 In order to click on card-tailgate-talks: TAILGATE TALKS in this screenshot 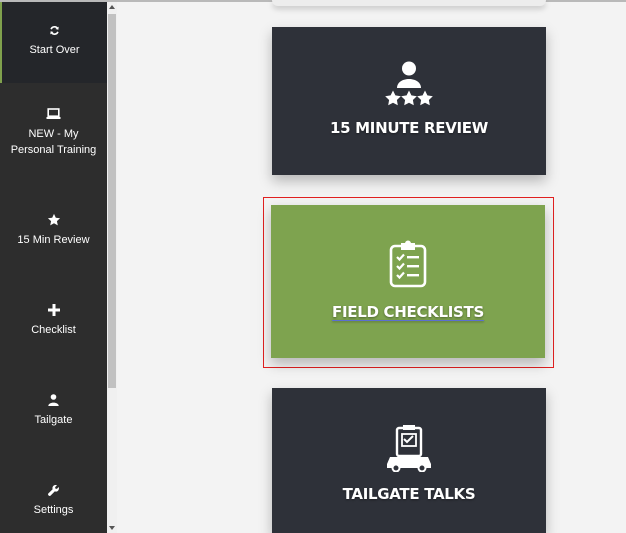, I will do `click(409, 460)`.